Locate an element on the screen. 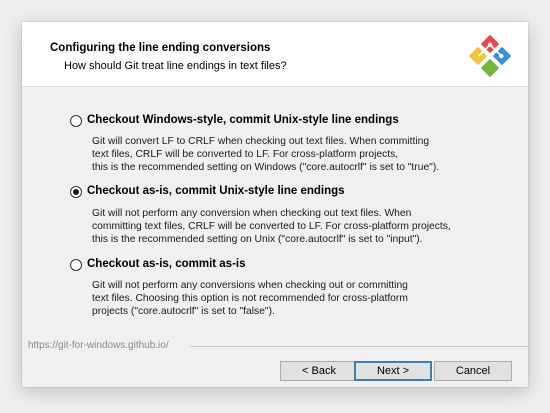 The image size is (550, 413). option-label: Checkout as-is, commit as-is is located at coordinates (166, 264).